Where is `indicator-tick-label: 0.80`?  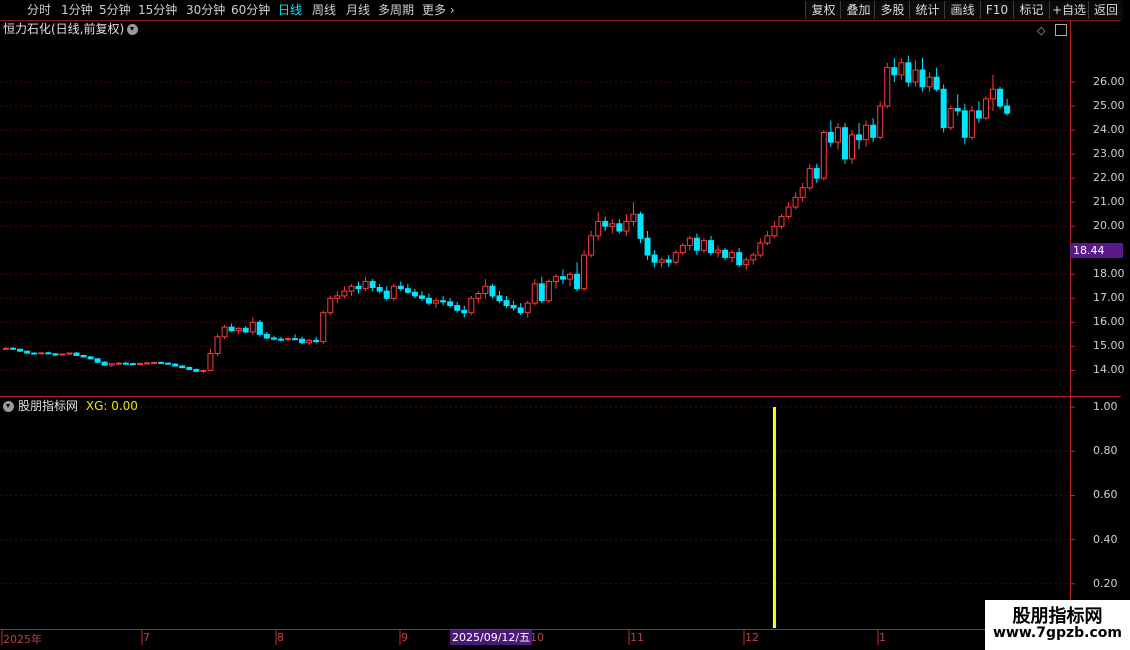
indicator-tick-label: 0.80 is located at coordinates (1105, 451).